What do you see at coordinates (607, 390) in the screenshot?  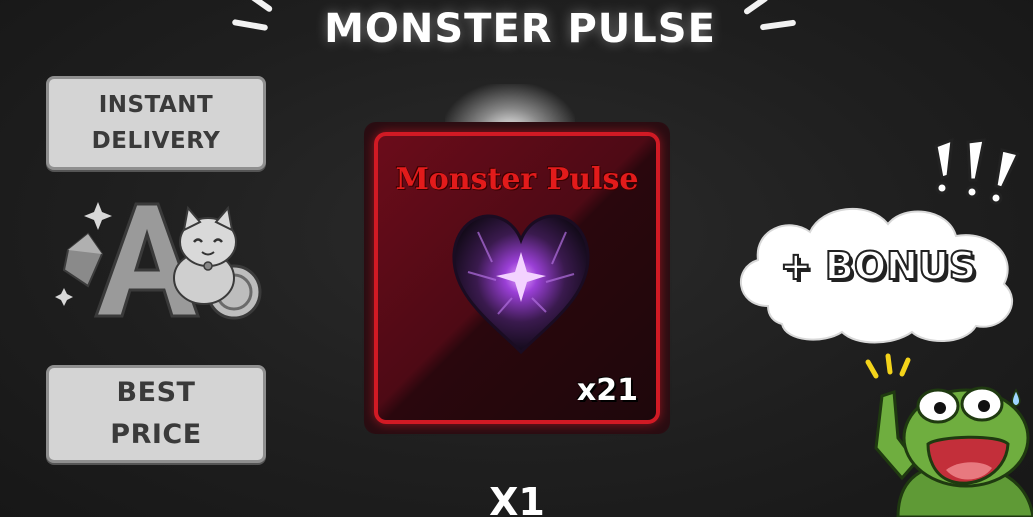 I see `product-quantity: x21` at bounding box center [607, 390].